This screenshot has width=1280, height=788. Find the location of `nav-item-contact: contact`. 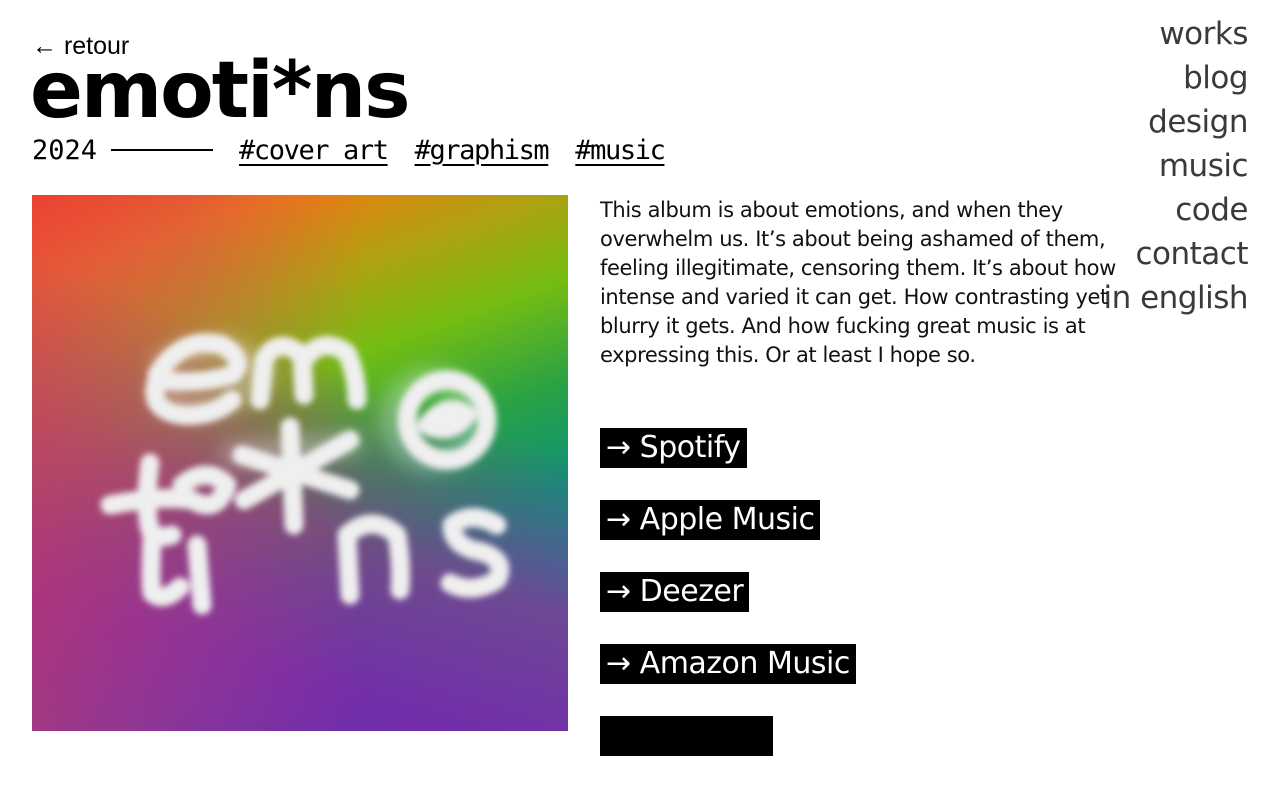

nav-item-contact: contact is located at coordinates (1191, 254).